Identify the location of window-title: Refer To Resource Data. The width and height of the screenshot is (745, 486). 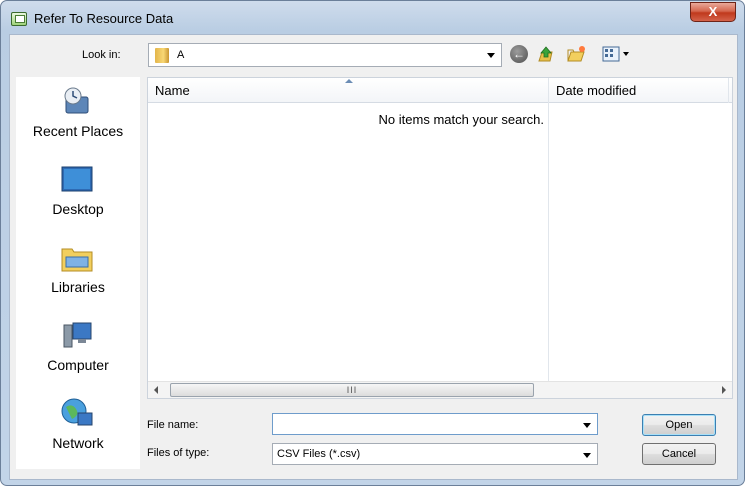
(104, 18).